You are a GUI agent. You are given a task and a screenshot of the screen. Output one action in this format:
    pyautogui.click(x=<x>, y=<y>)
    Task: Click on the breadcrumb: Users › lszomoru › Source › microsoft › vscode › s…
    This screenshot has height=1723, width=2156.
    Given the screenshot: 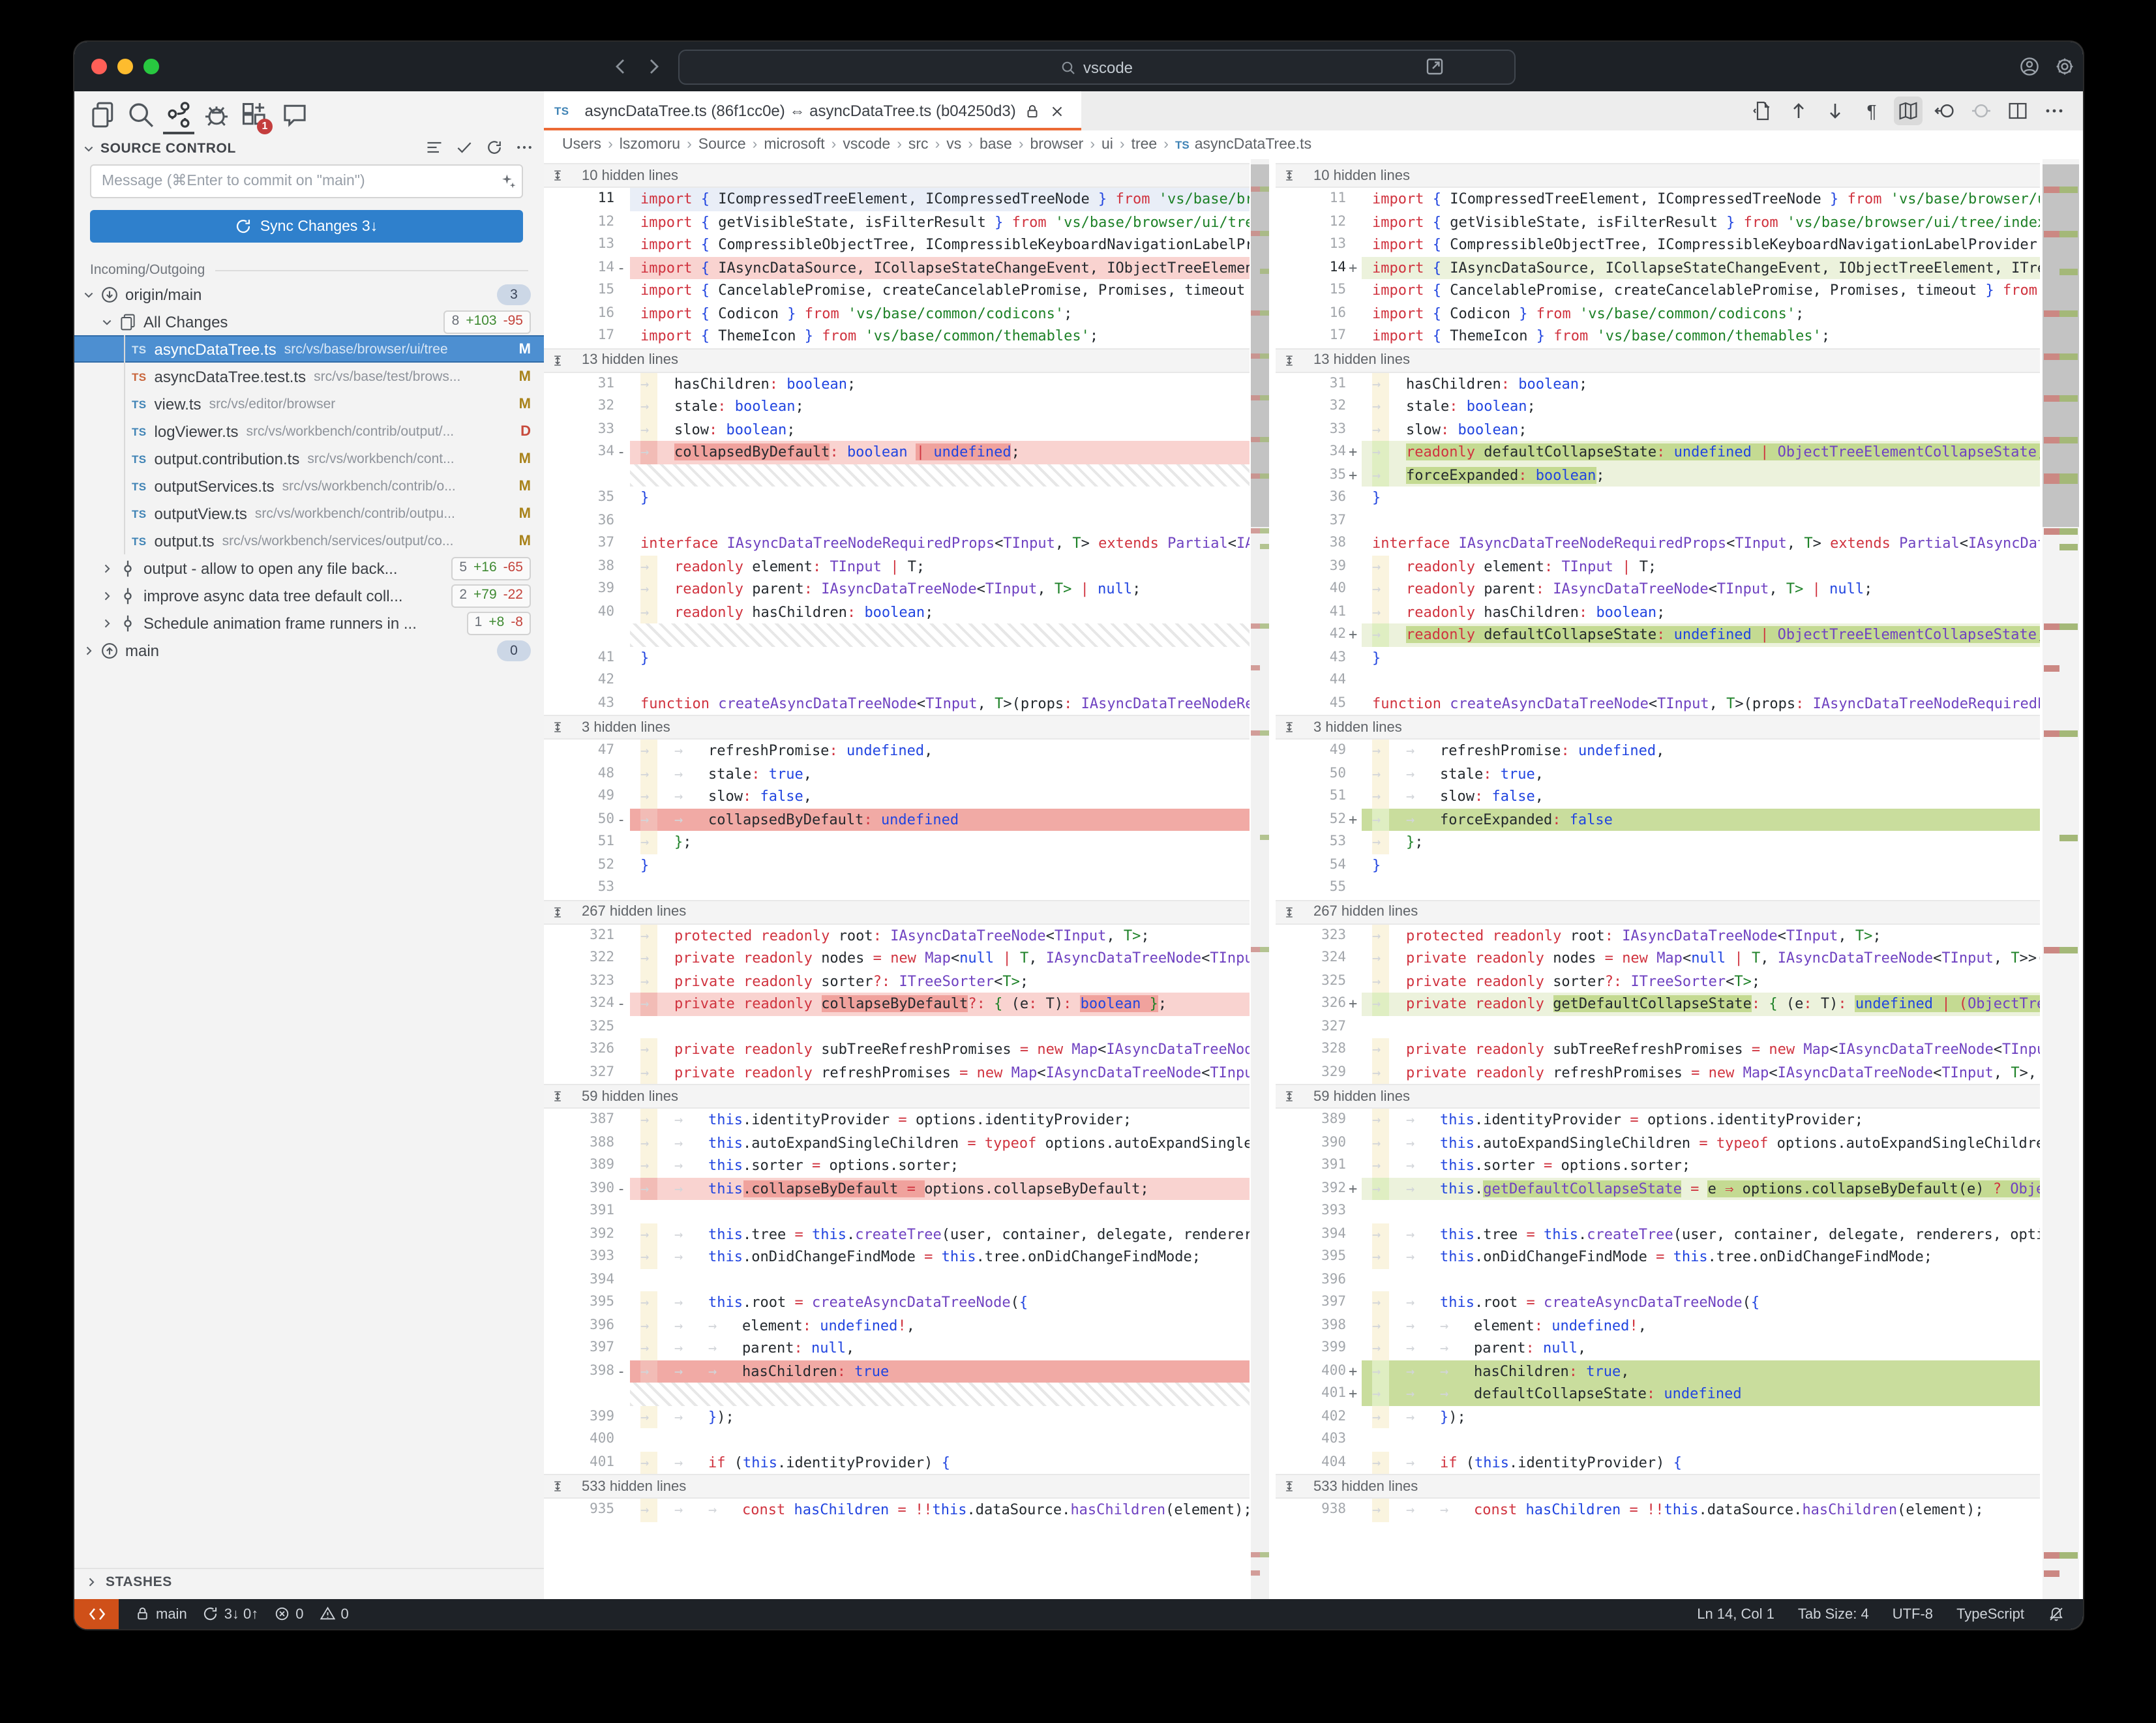 What is the action you would take?
    pyautogui.click(x=1313, y=144)
    